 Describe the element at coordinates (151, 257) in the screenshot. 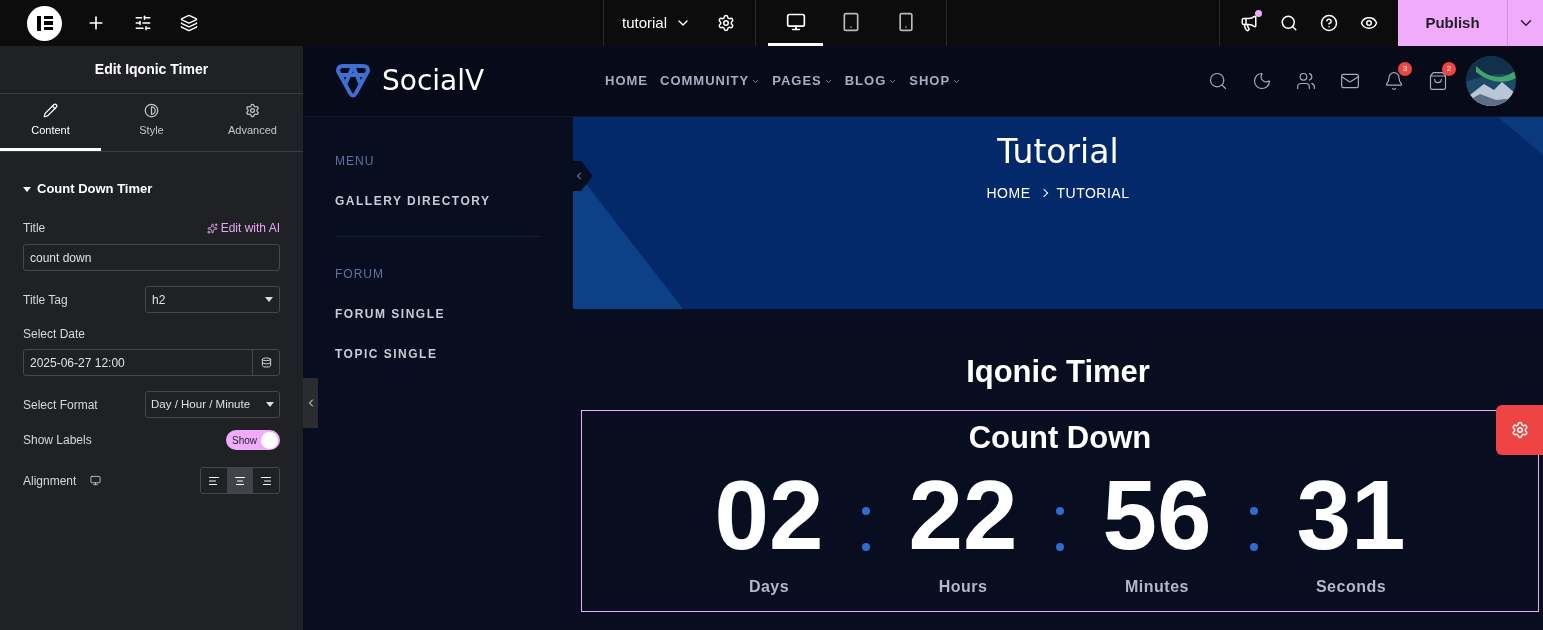

I see `title-field: count down` at that location.